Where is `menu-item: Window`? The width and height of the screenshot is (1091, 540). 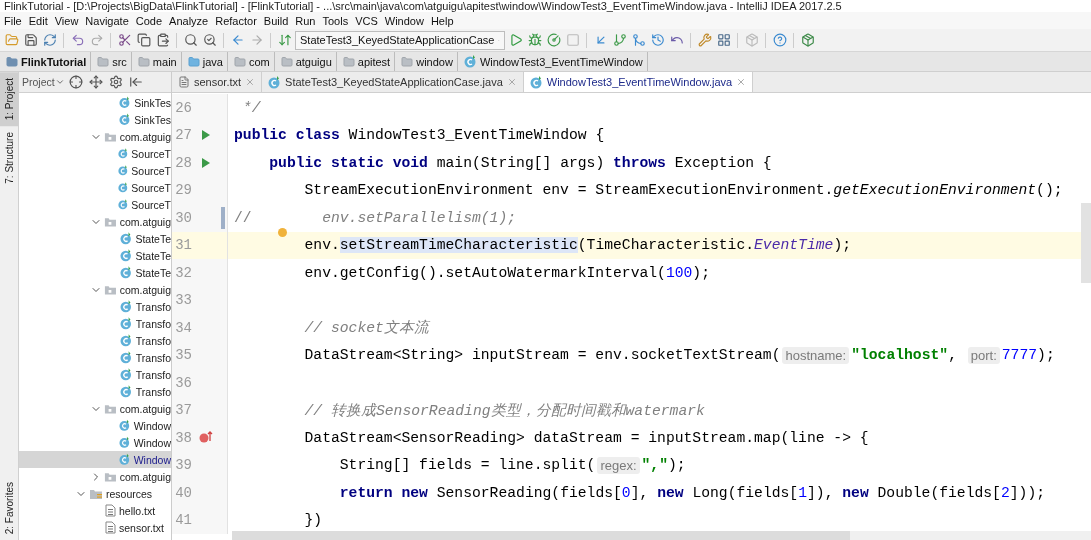
menu-item: Window is located at coordinates (404, 20).